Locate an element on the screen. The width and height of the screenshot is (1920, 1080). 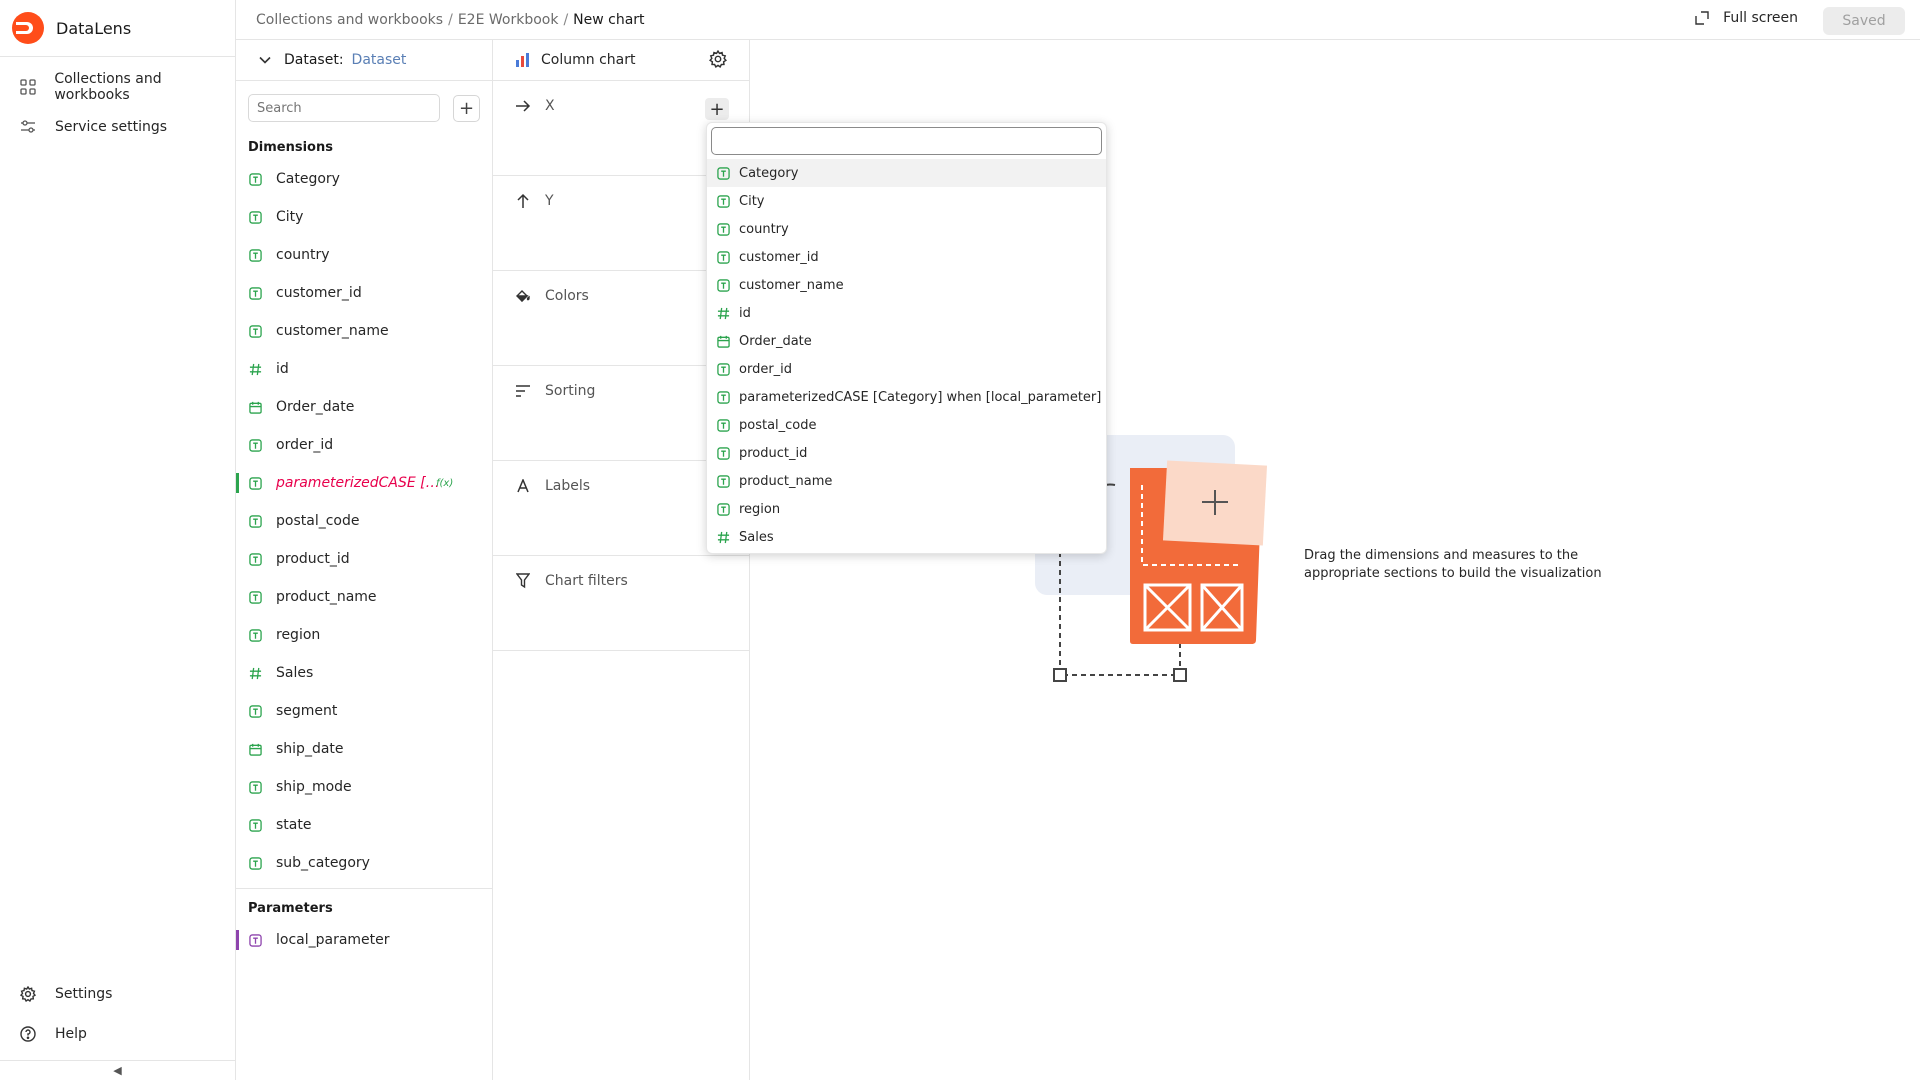
popup-option: product_id is located at coordinates (906, 453).